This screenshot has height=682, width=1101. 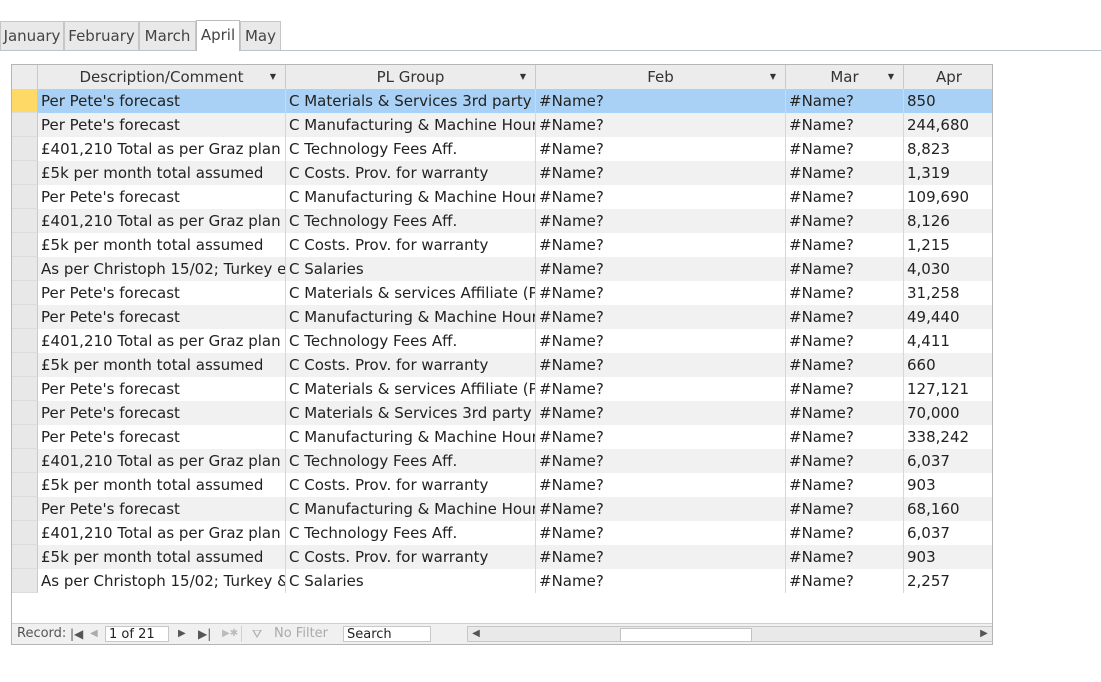 What do you see at coordinates (167, 35) in the screenshot?
I see `tab-march: March` at bounding box center [167, 35].